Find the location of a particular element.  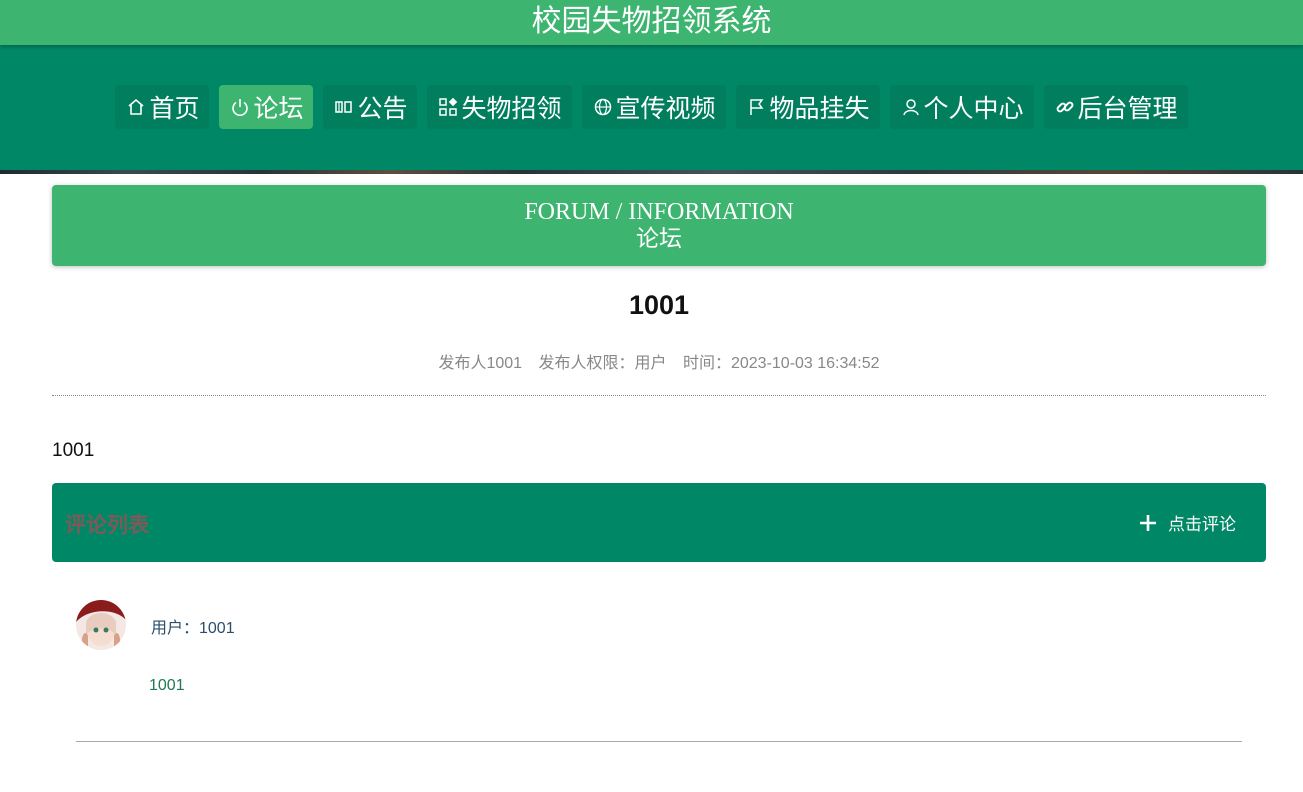

globe-icon is located at coordinates (603, 107).